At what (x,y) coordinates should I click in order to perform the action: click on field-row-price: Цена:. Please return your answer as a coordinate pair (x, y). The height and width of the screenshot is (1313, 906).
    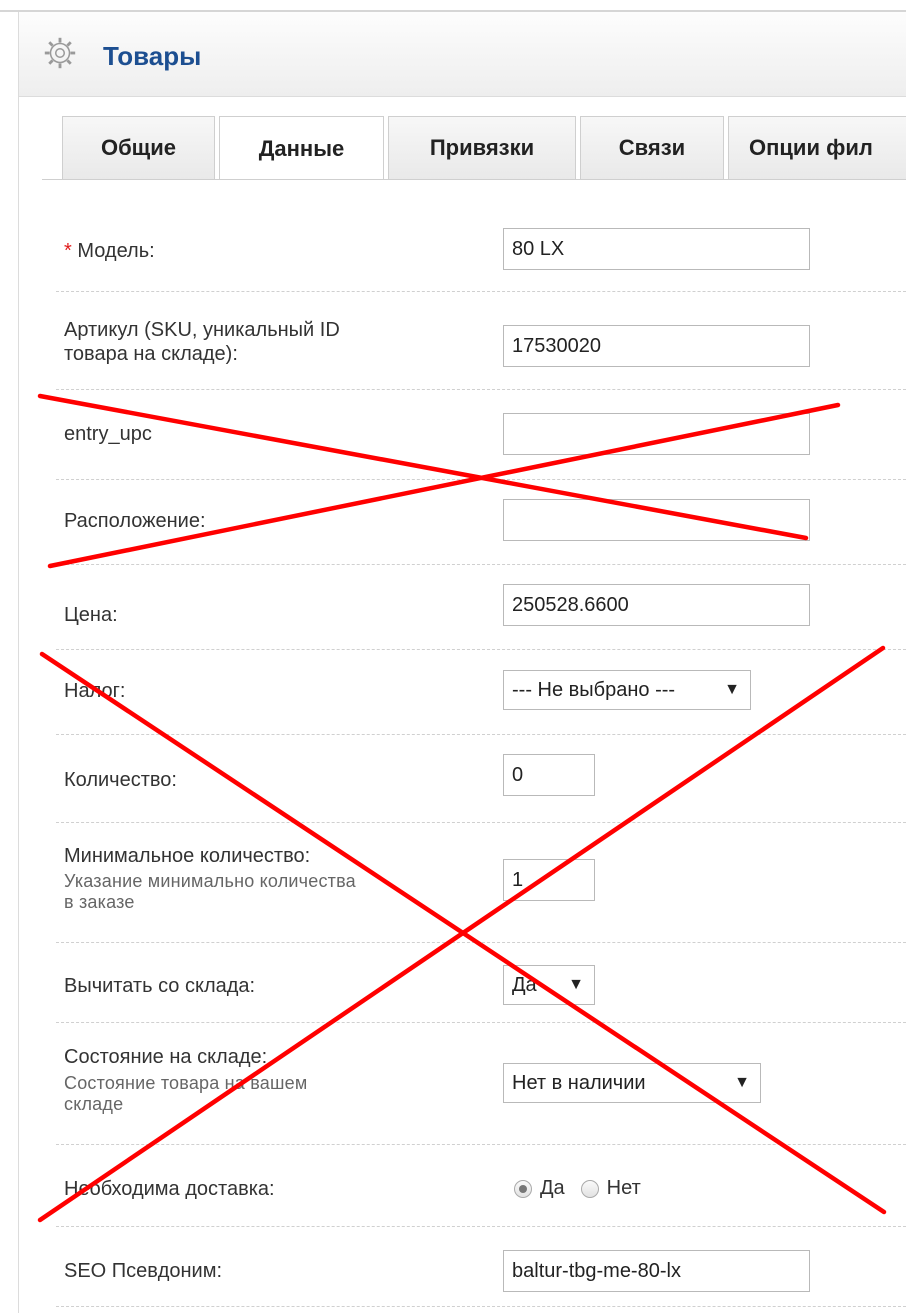
    Looking at the image, I should click on (481, 607).